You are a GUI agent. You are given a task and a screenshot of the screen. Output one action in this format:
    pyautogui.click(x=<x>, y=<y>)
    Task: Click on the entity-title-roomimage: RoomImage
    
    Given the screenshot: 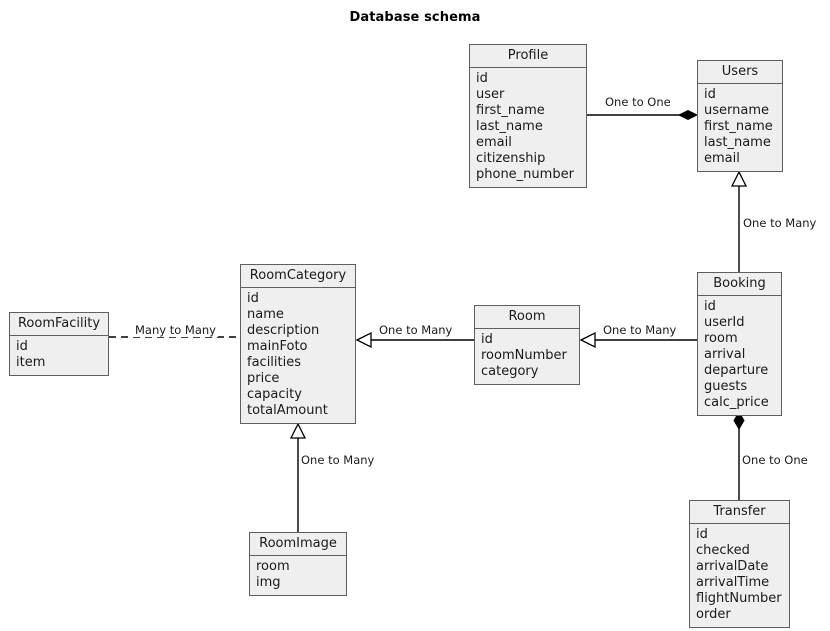 What is the action you would take?
    pyautogui.click(x=298, y=544)
    